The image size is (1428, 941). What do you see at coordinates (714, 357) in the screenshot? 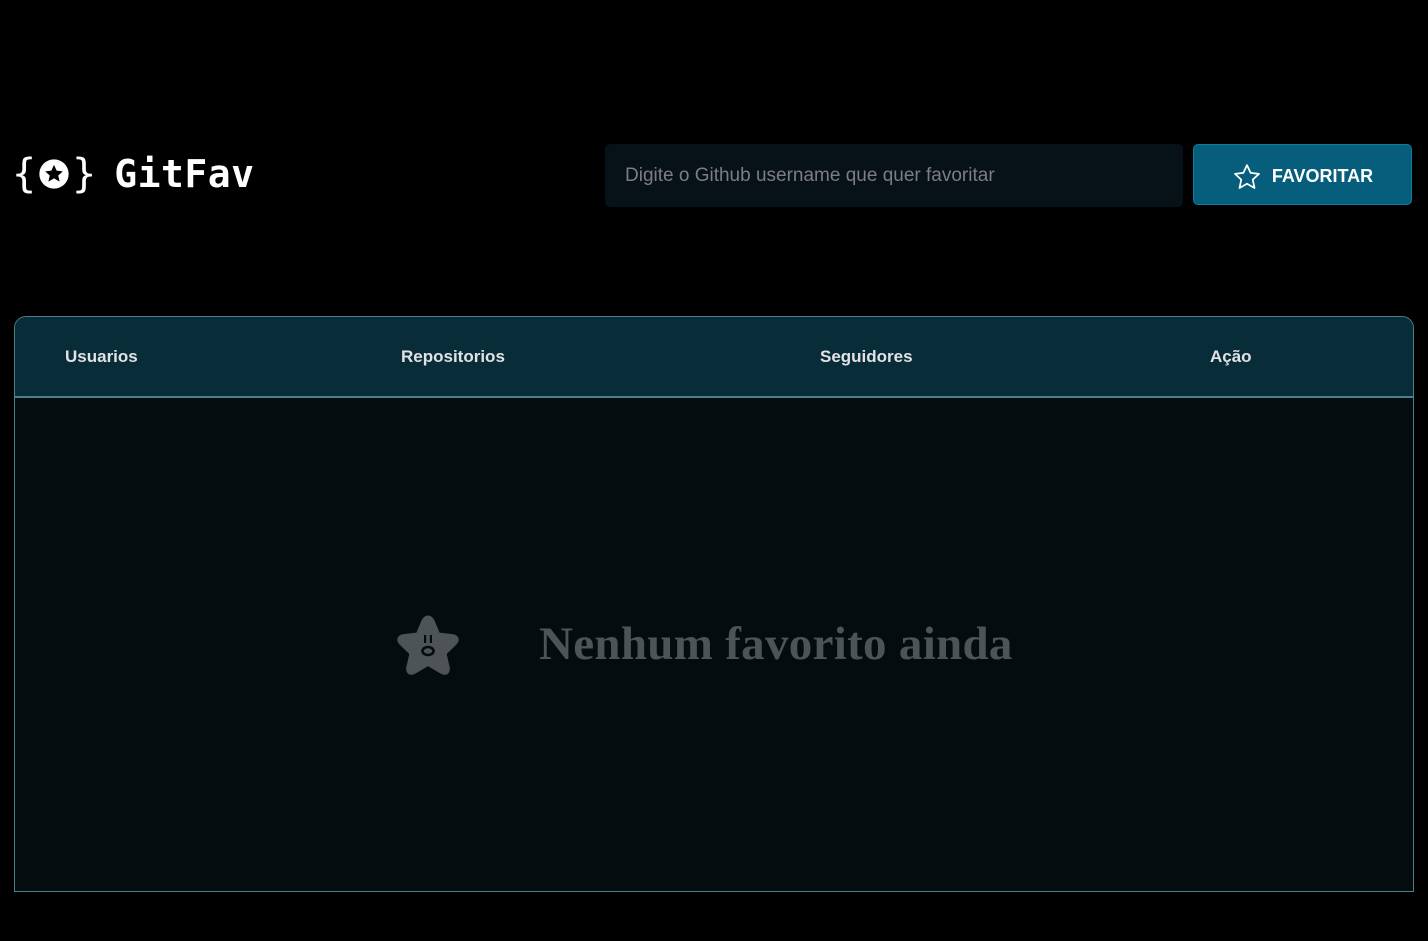
I see `table-header: Usuarios Repositorios Seguidores Ação` at bounding box center [714, 357].